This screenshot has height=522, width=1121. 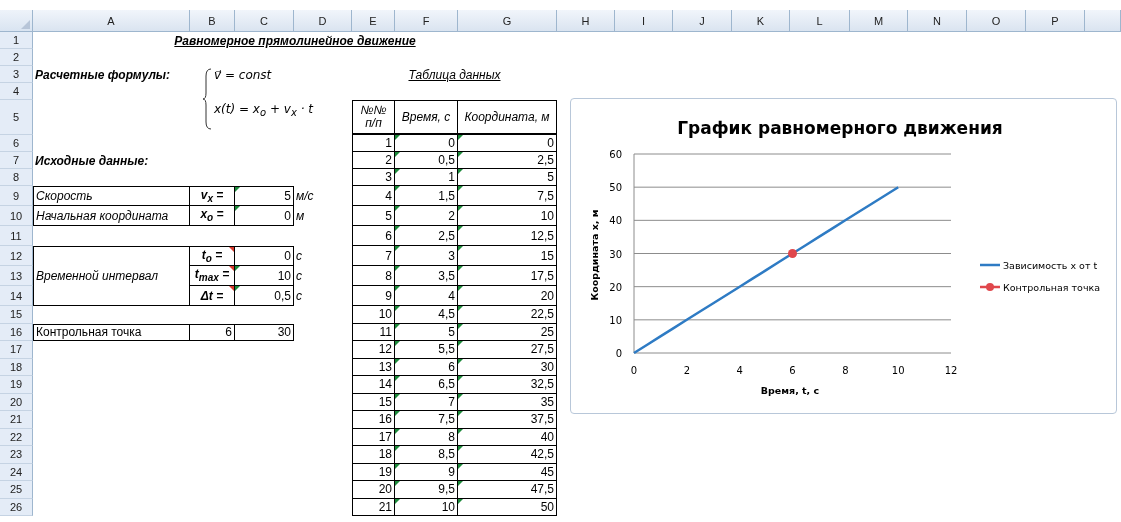 I want to click on column-header: A, so click(x=111, y=21).